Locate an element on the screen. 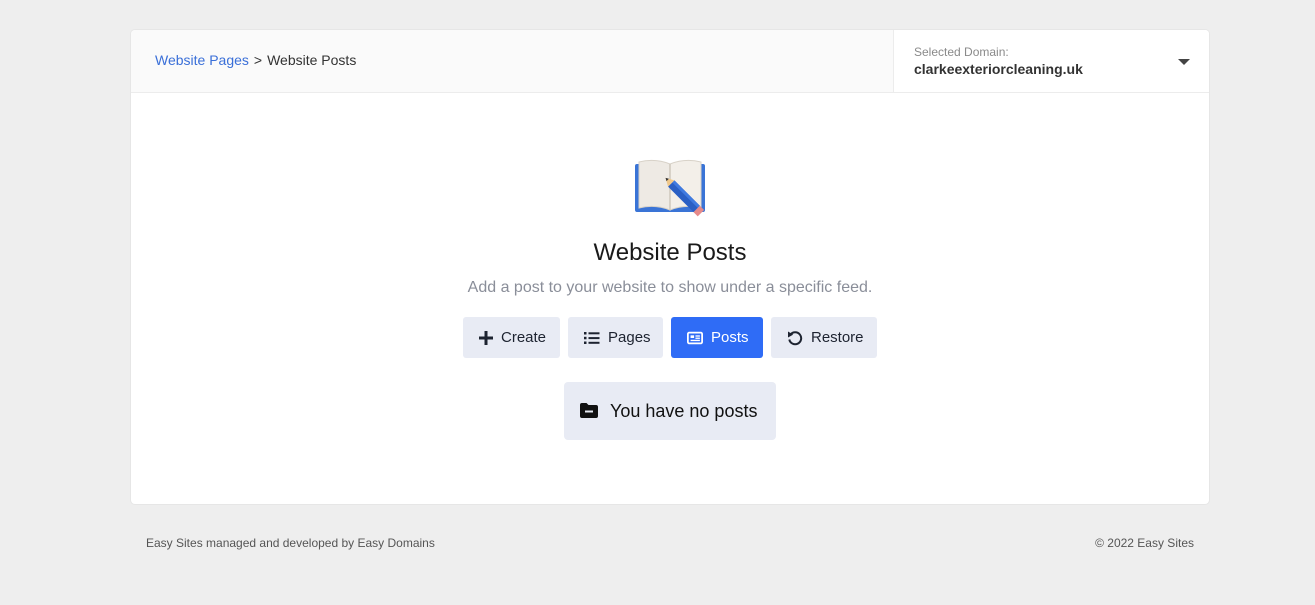  book-pencil-icon is located at coordinates (670, 188).